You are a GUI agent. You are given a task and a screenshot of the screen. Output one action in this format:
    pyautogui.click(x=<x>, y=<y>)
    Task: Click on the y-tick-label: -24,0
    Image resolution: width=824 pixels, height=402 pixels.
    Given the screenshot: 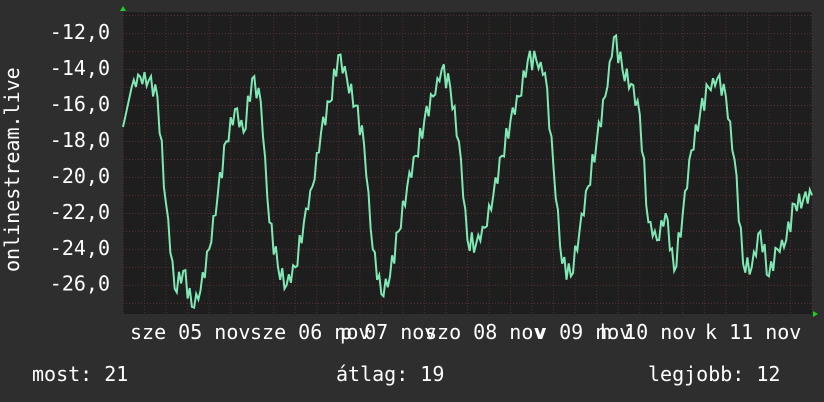 What is the action you would take?
    pyautogui.click(x=80, y=248)
    